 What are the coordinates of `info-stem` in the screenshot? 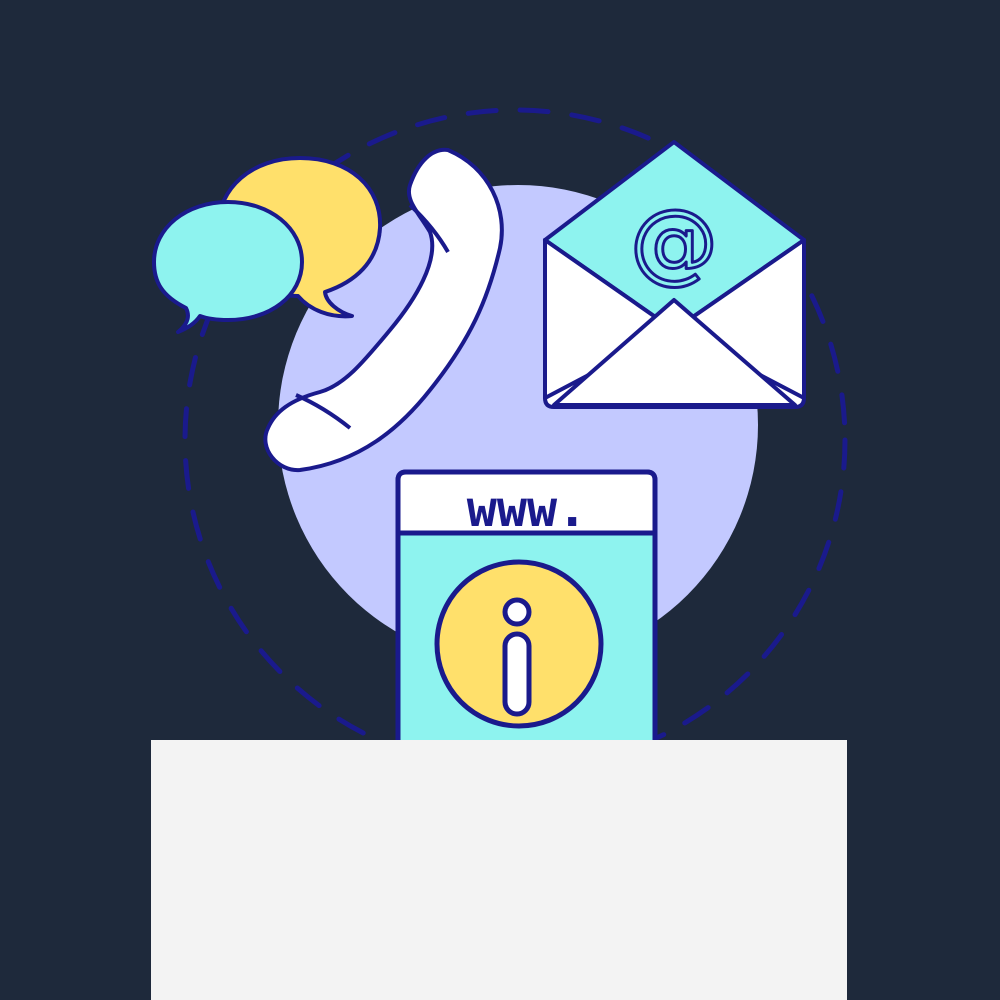 It's located at (517, 674).